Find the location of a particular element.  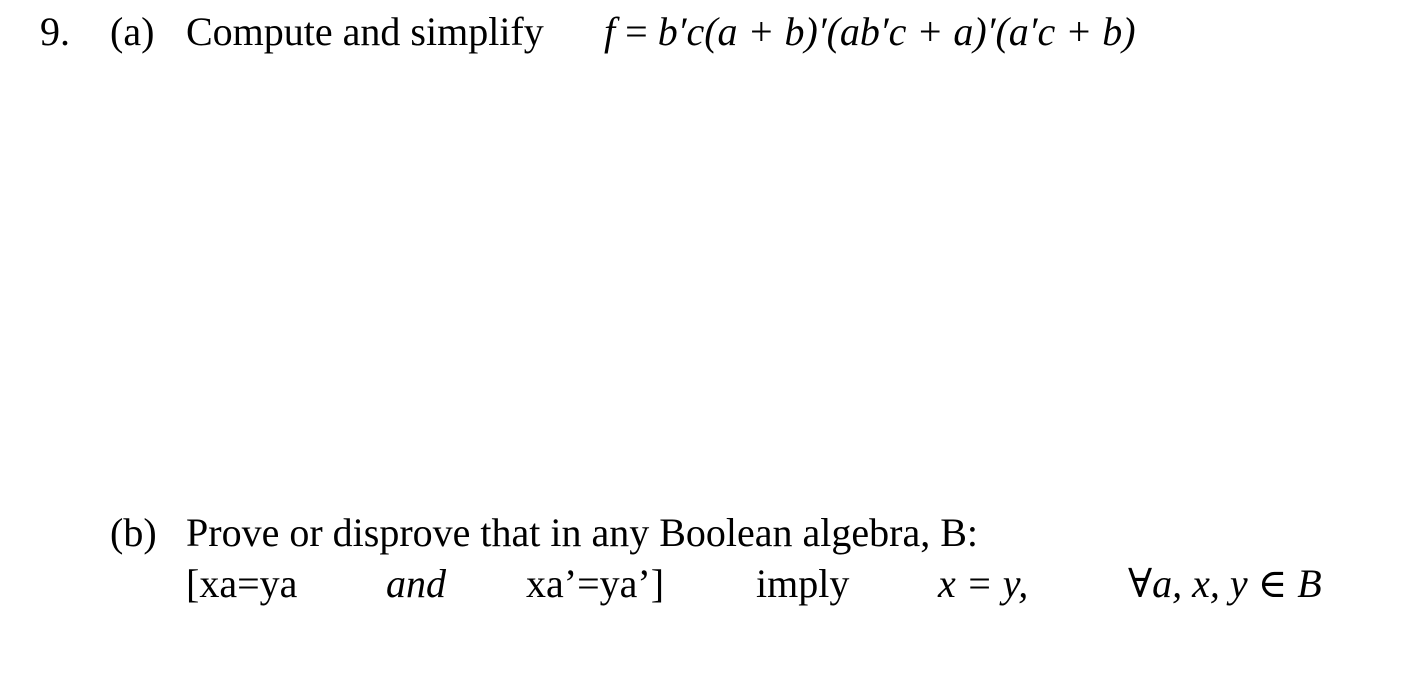

conclusion: x = y, is located at coordinates (983, 583).